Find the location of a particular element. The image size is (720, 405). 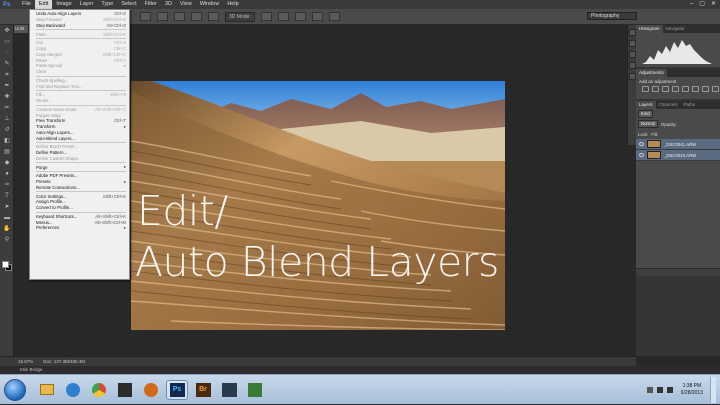

panel-icon-strip is located at coordinates (631, 85).